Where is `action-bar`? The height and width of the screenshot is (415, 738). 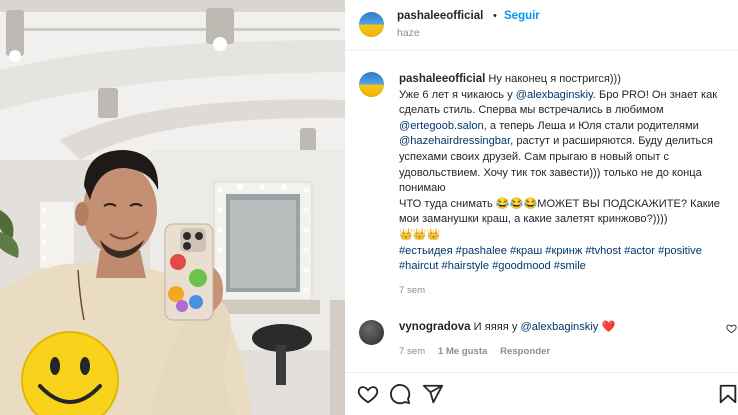
action-bar is located at coordinates (541, 393).